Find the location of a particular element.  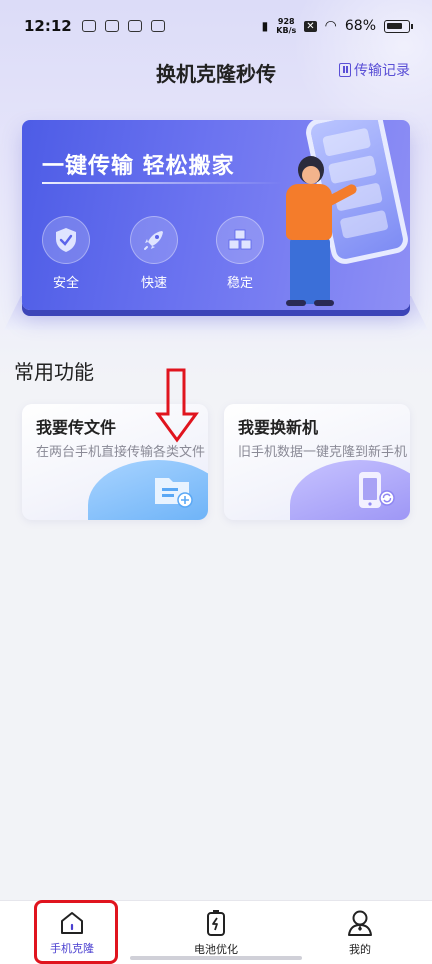

phone-icon is located at coordinates (376, 490).